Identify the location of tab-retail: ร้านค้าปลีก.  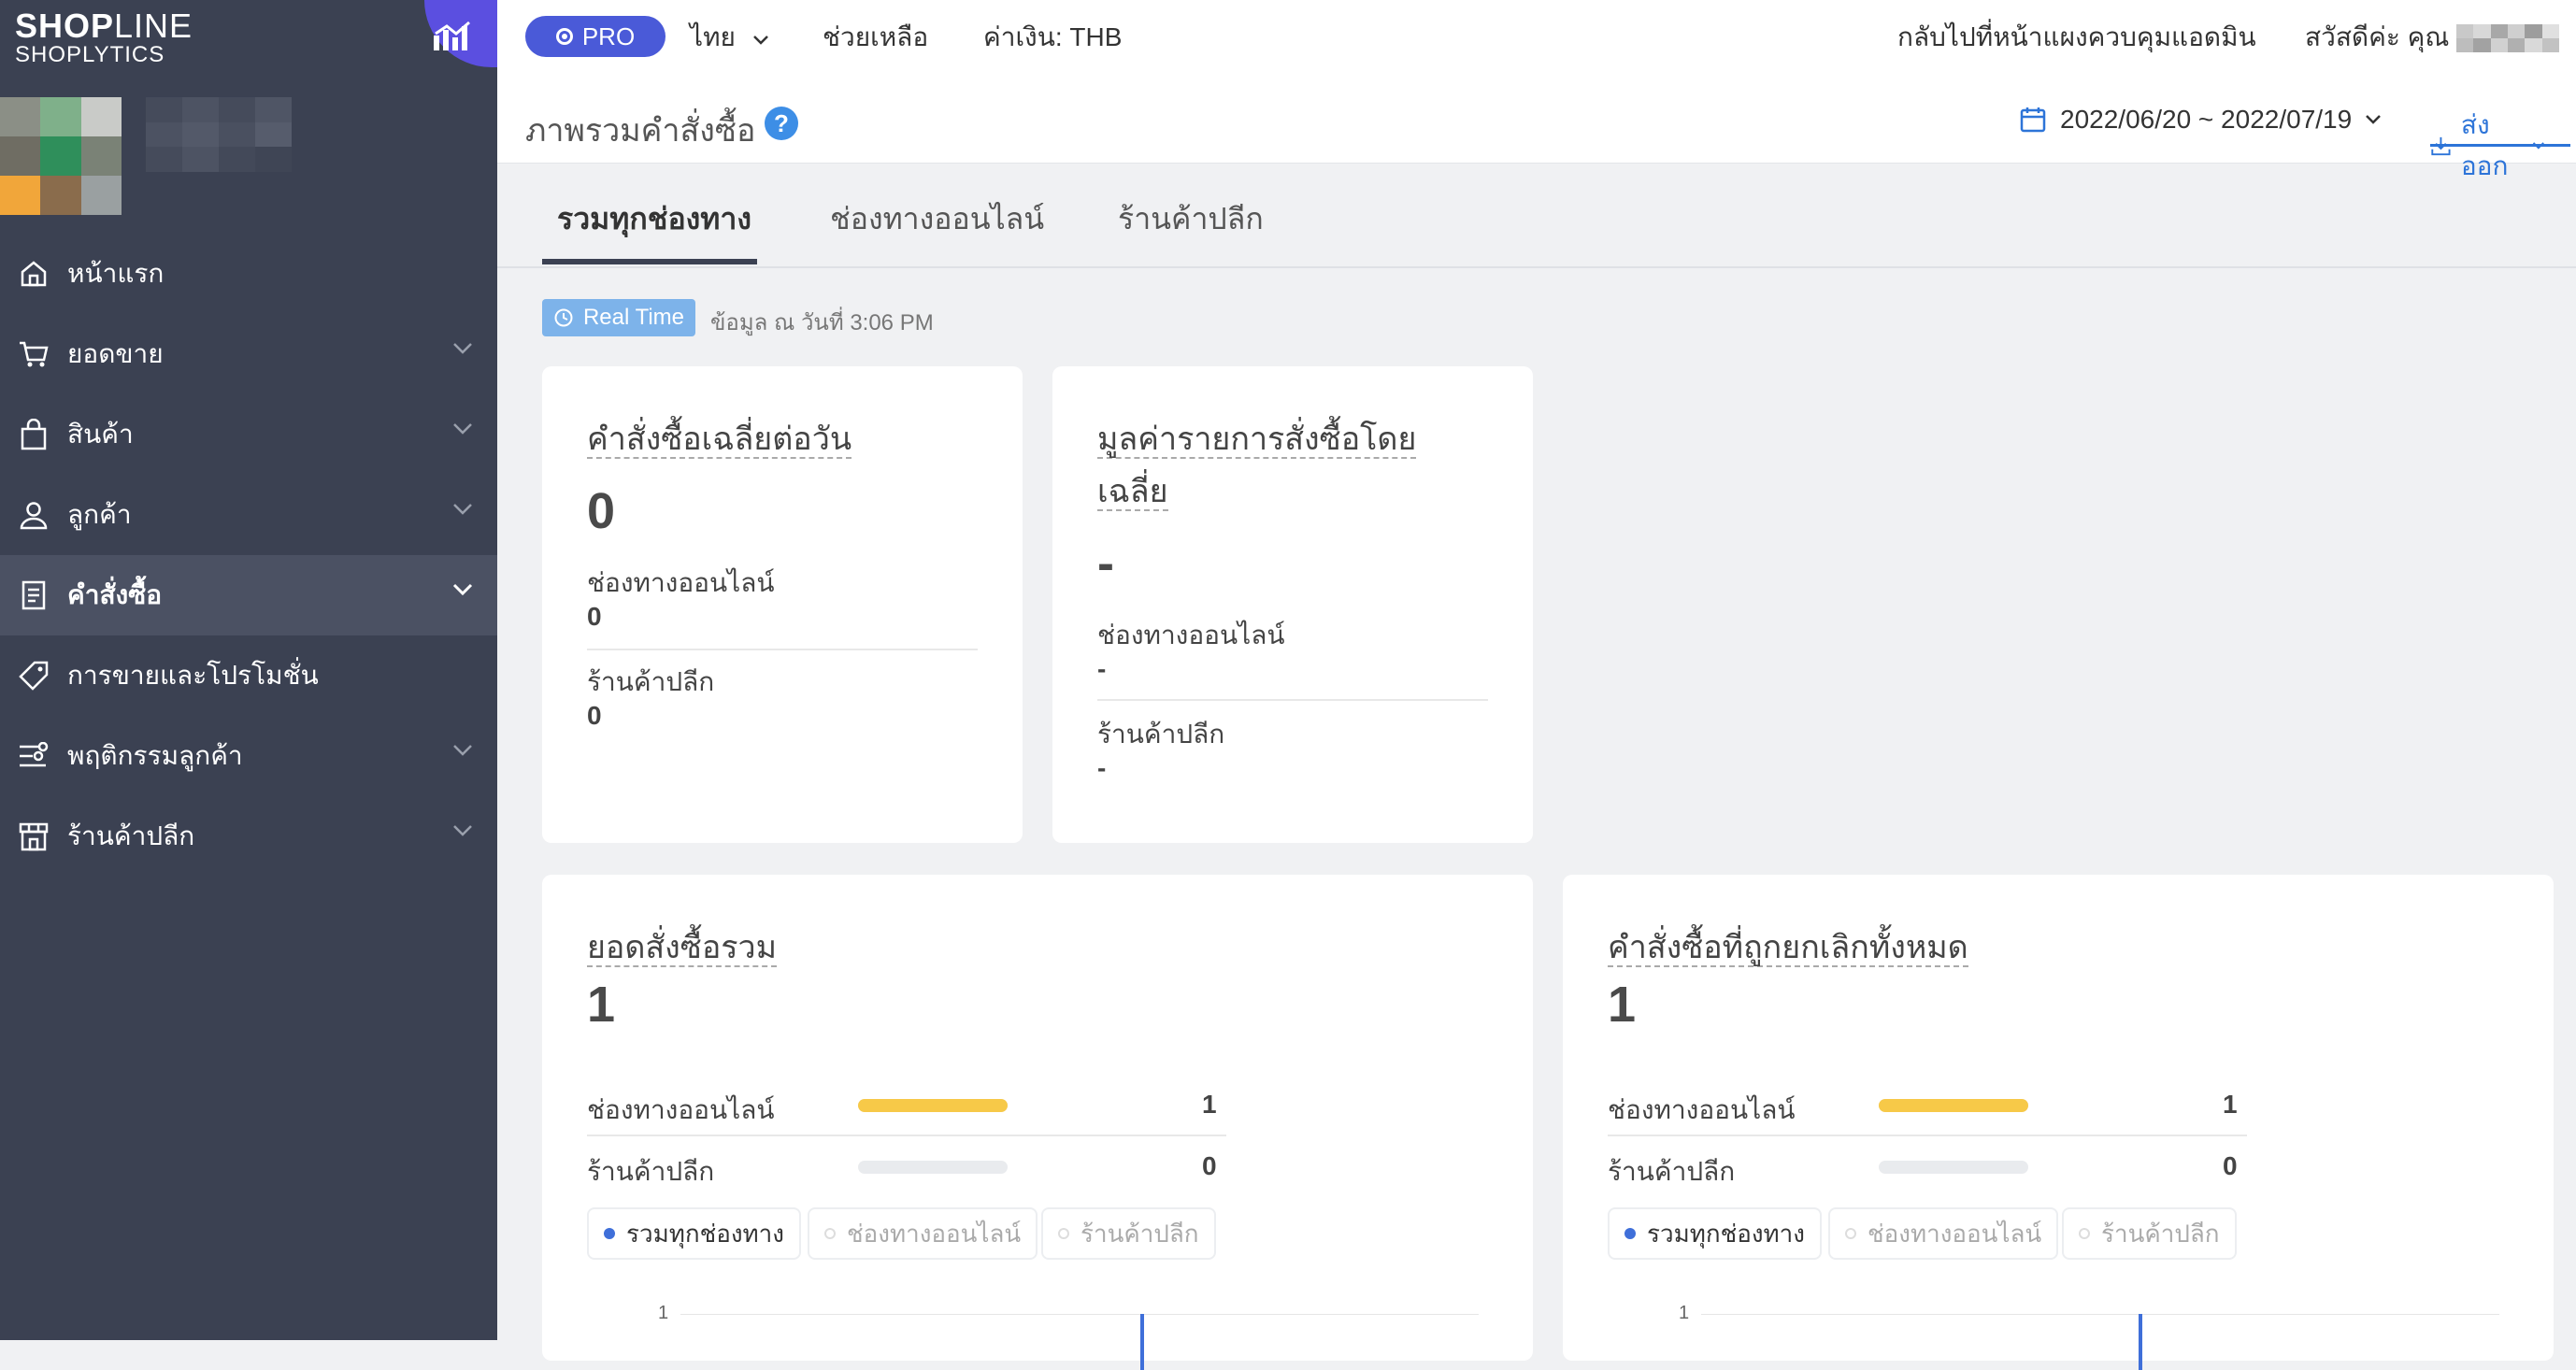
(1191, 219).